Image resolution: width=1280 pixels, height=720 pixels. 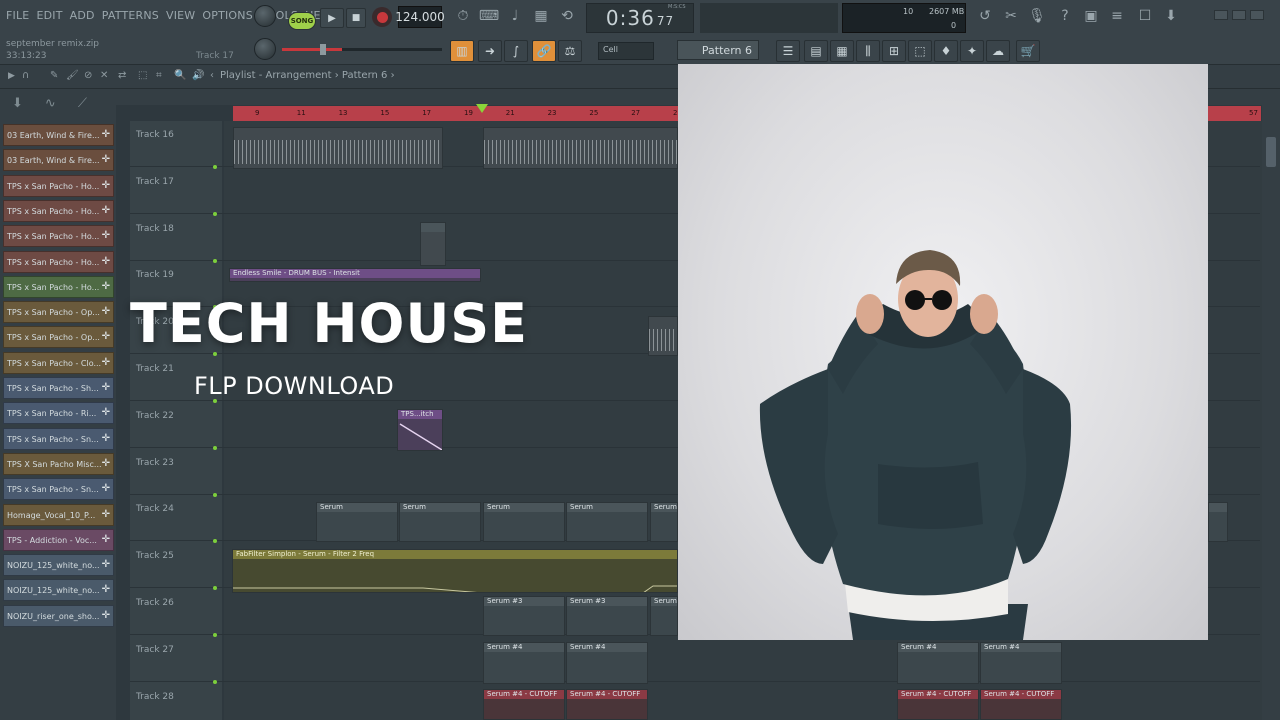 What do you see at coordinates (482, 108) in the screenshot?
I see `playhead-marker` at bounding box center [482, 108].